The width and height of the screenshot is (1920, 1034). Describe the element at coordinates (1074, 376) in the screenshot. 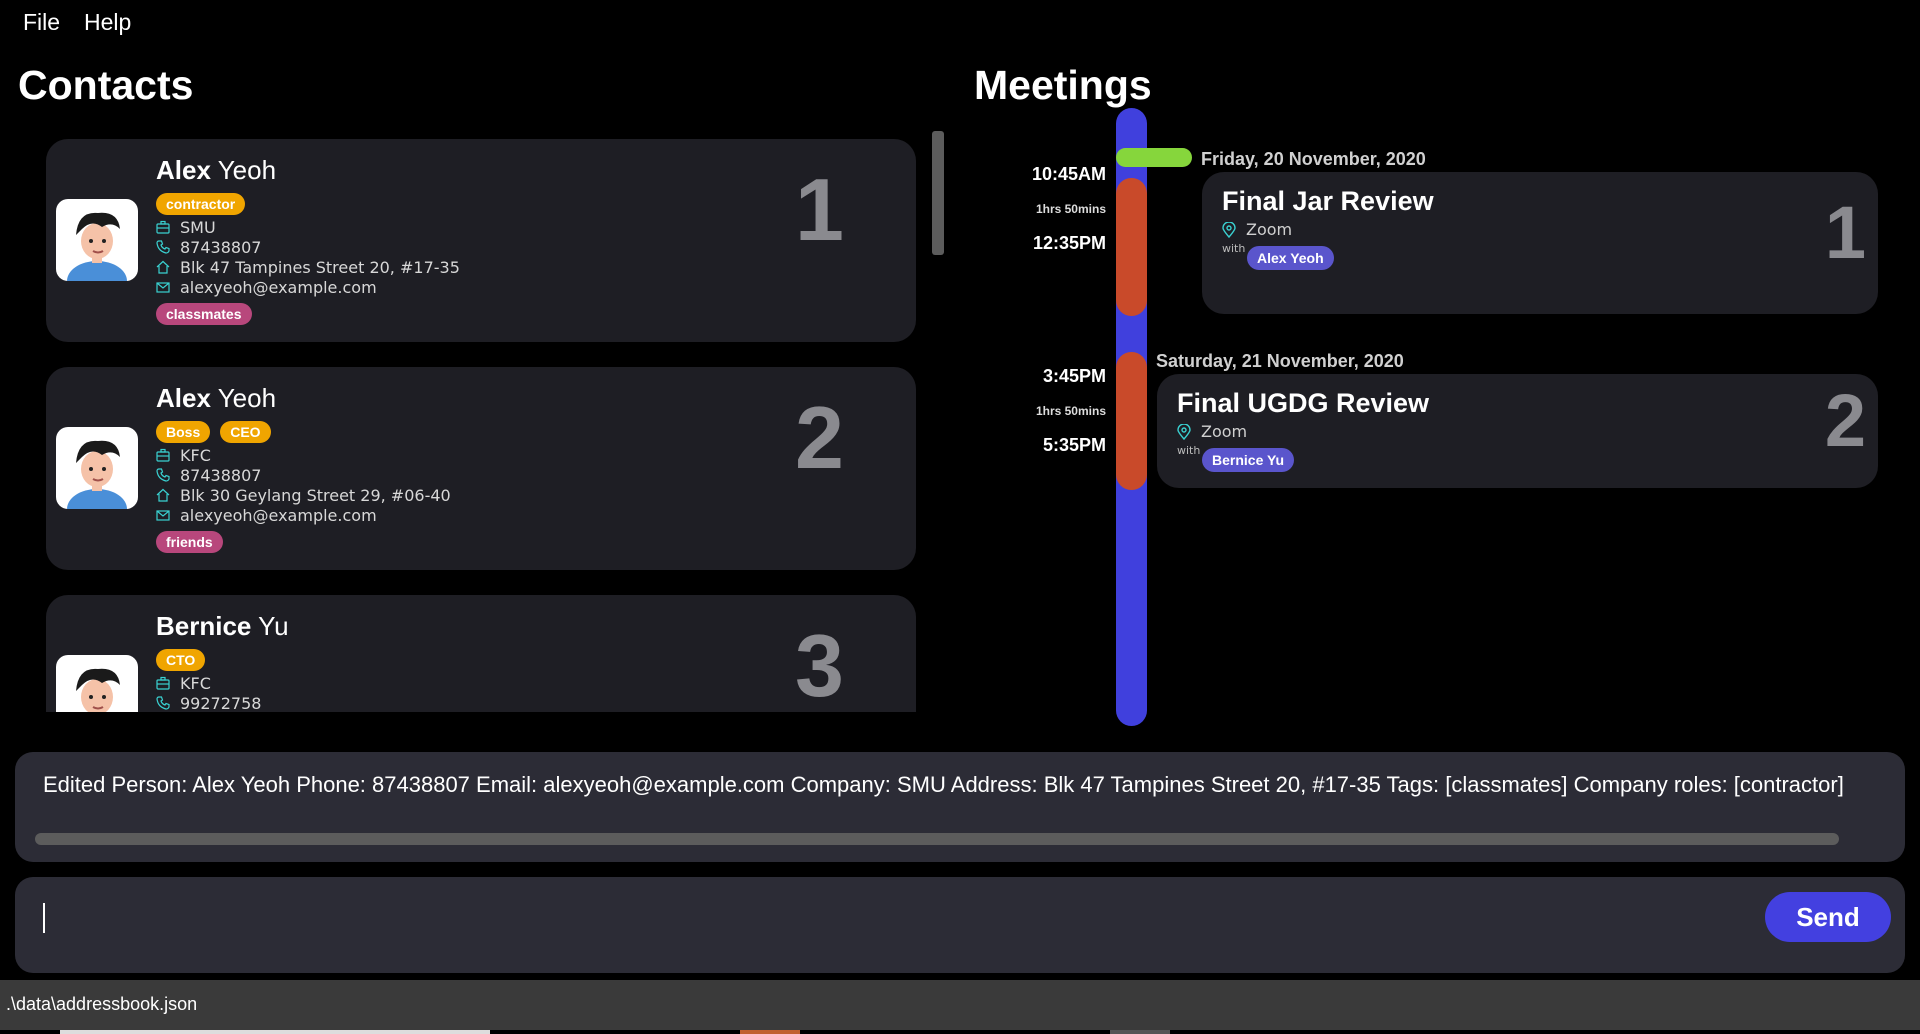

I see `meeting-start-time: 3:45PM` at that location.